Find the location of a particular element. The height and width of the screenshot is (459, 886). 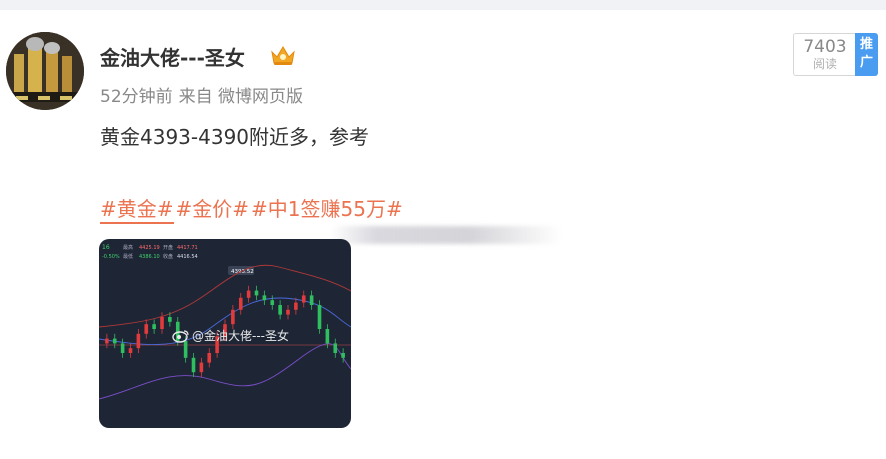

blurred-overlay is located at coordinates (446, 235).